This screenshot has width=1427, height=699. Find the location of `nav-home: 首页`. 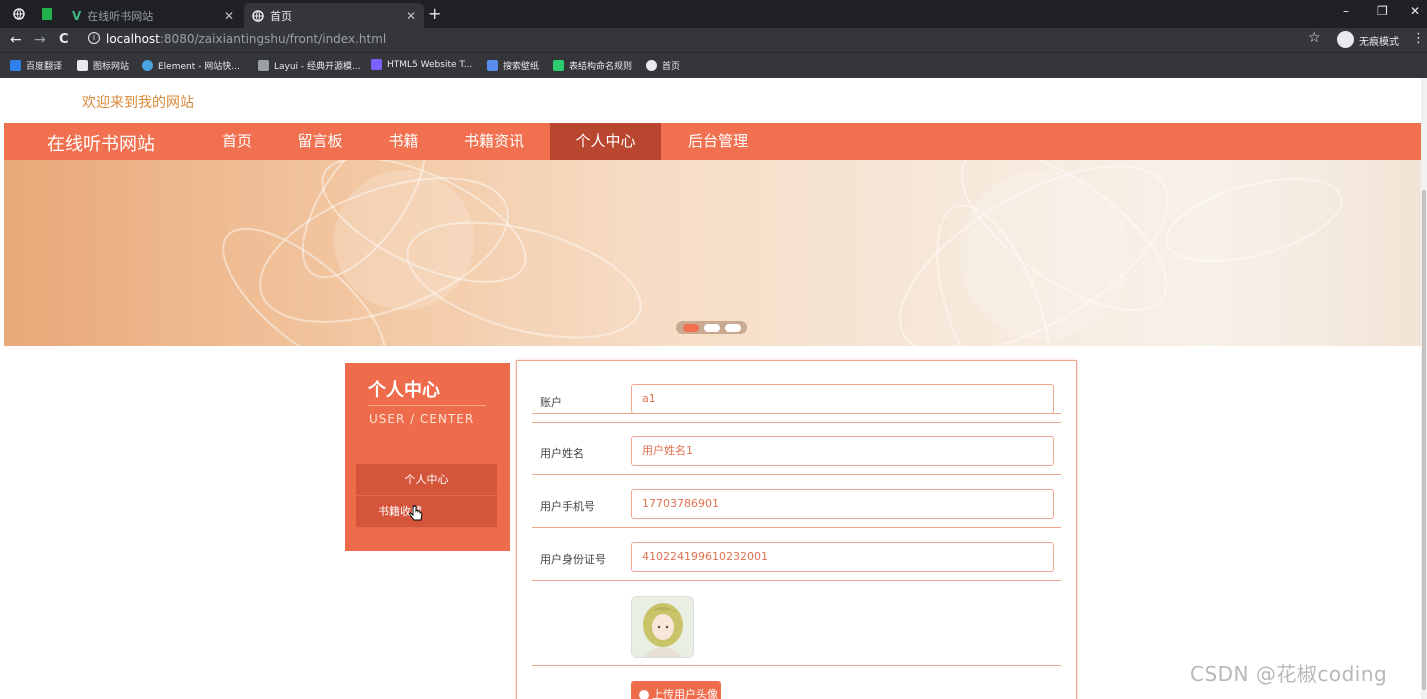

nav-home: 首页 is located at coordinates (237, 141).